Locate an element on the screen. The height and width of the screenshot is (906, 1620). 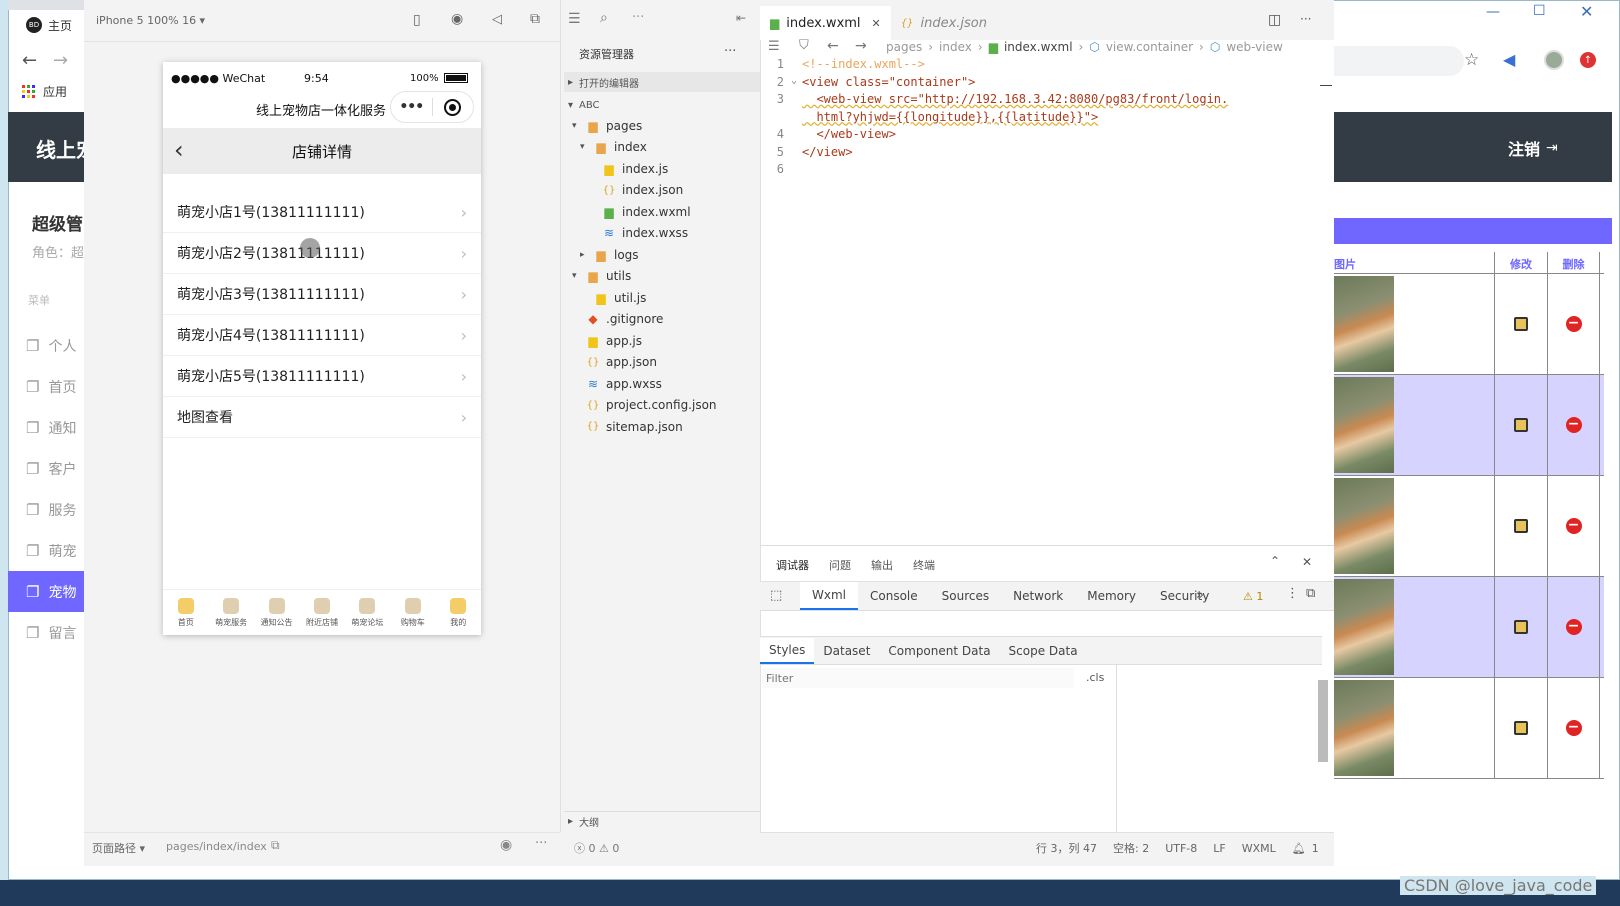
debugger-scrollbar is located at coordinates (1323, 721).